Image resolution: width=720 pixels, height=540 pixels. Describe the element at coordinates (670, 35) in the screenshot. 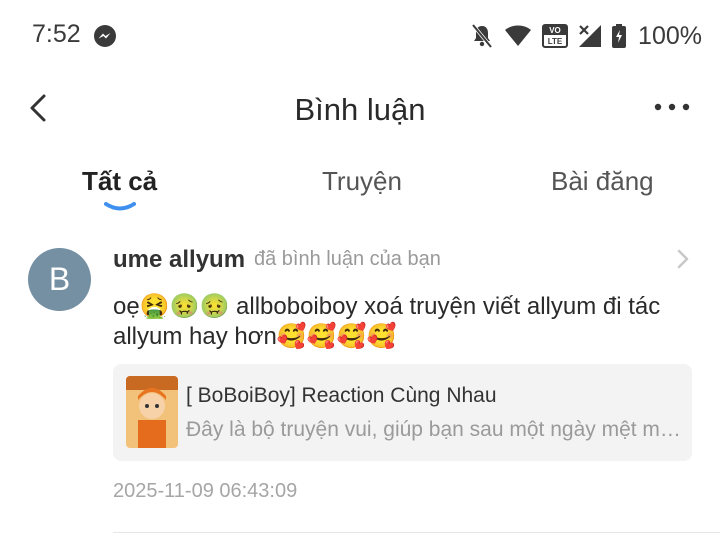

I see `battery-percent: 100%` at that location.